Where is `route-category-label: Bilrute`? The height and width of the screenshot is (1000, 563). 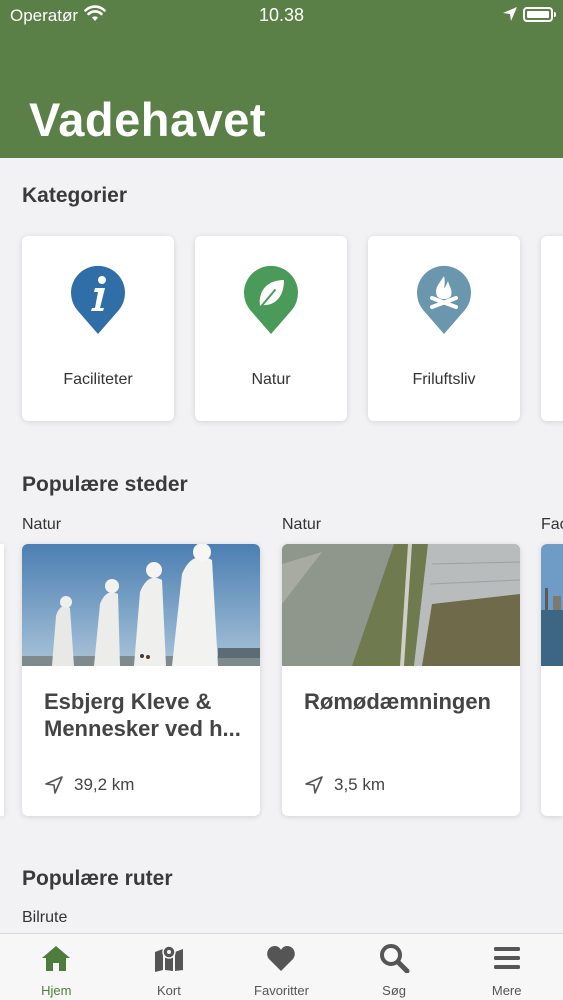 route-category-label: Bilrute is located at coordinates (45, 917).